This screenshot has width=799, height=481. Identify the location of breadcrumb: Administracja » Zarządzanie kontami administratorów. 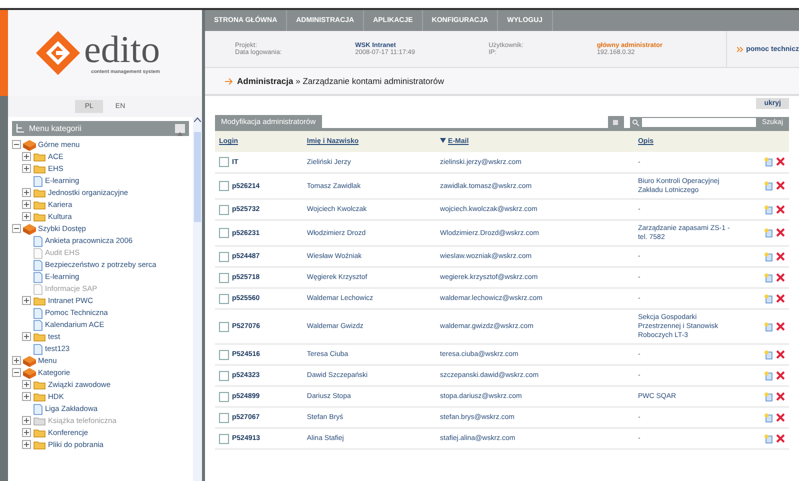
(340, 81).